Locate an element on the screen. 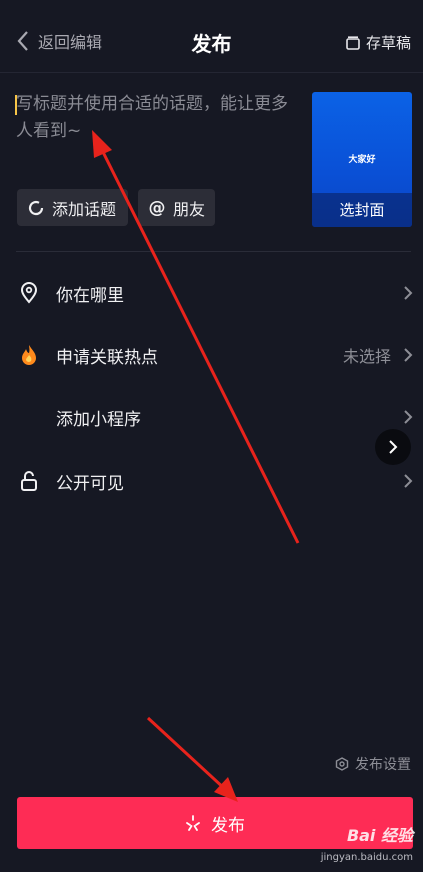 Image resolution: width=423 pixels, height=872 pixels. cover-text: 大家好 is located at coordinates (362, 160).